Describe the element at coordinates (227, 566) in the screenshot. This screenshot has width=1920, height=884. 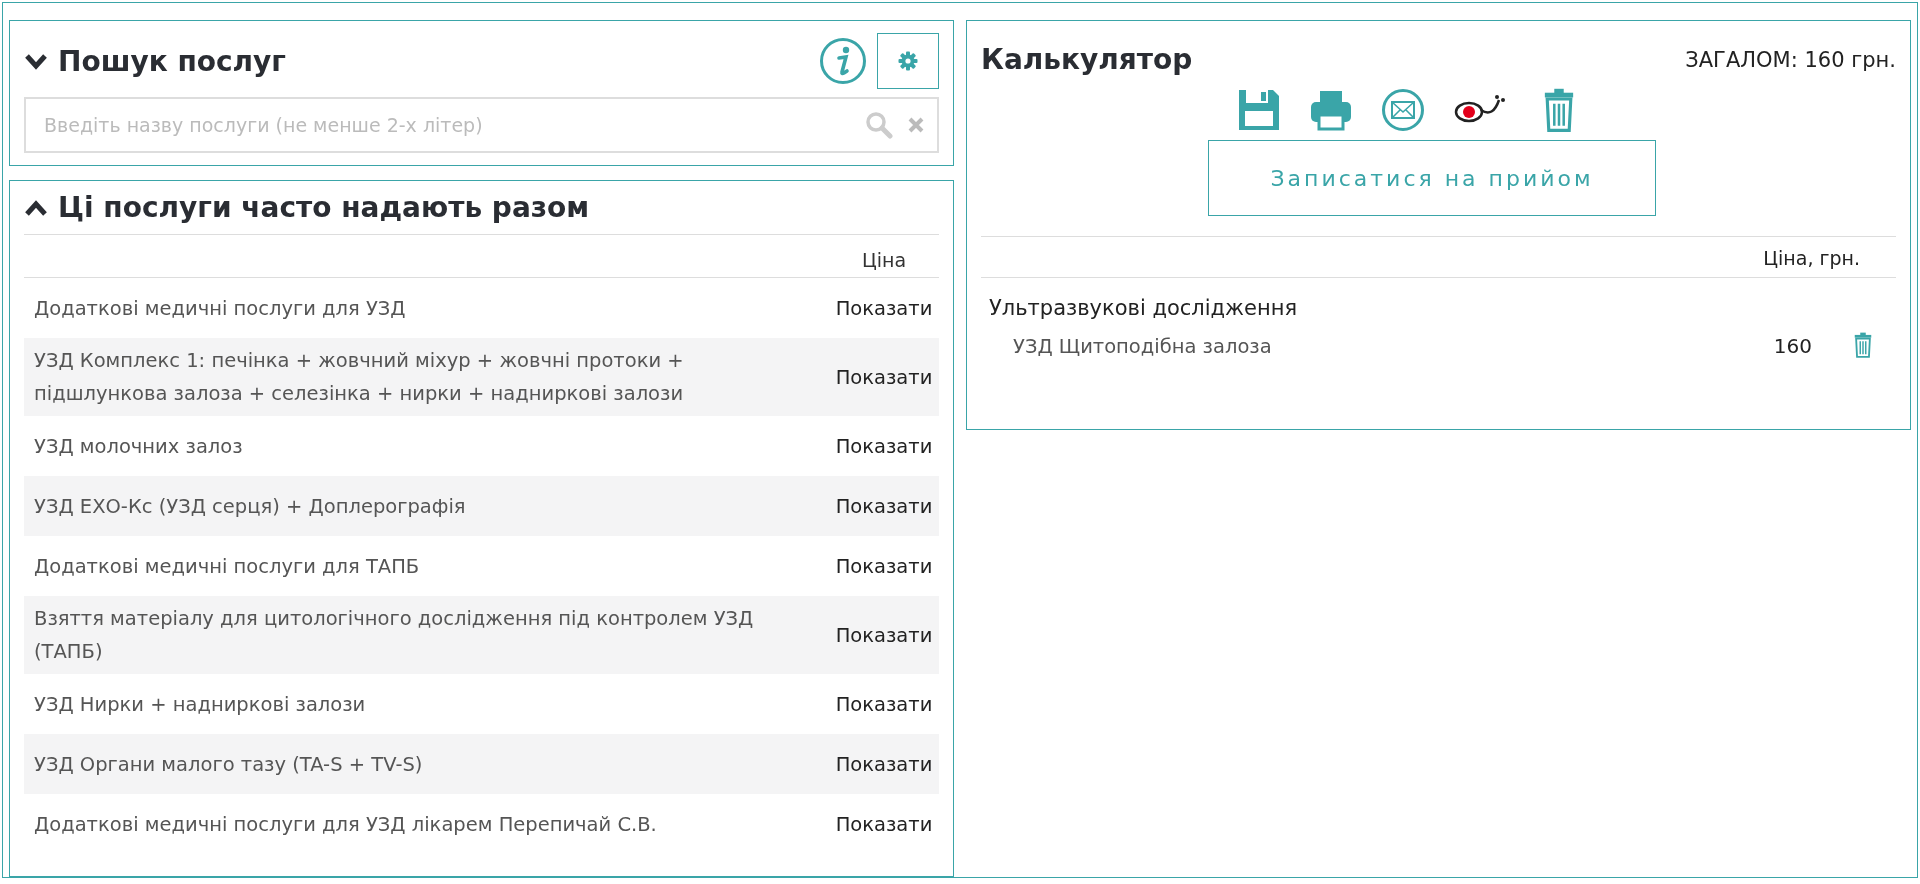
I see `service-name: Додаткові медичні послуги для ТАПБ` at that location.